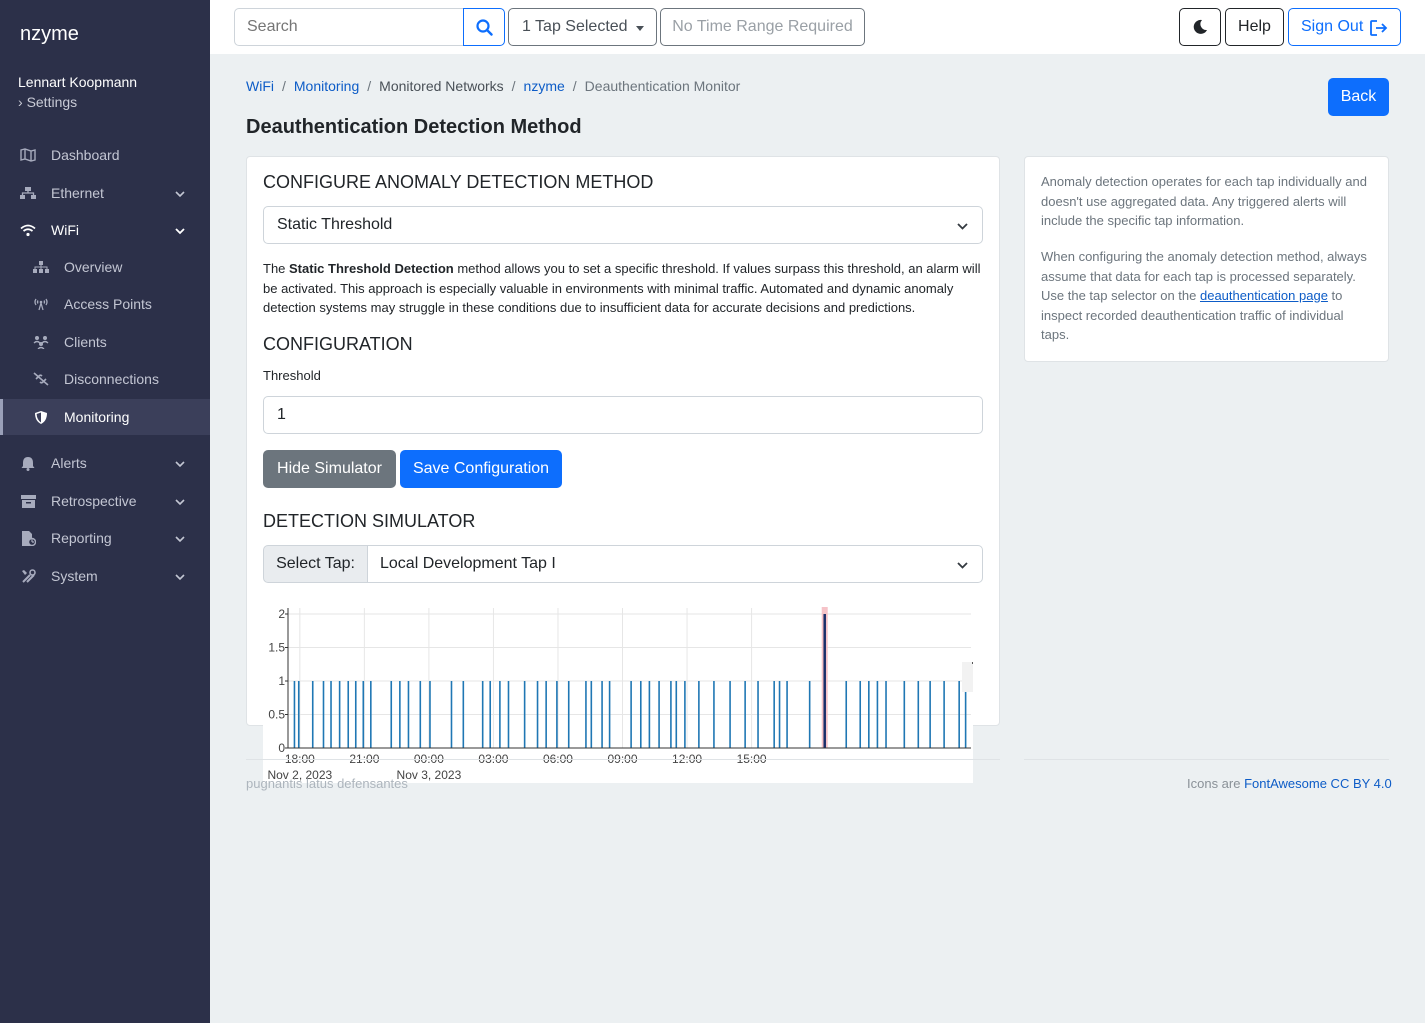  What do you see at coordinates (28, 155) in the screenshot?
I see `map-icon` at bounding box center [28, 155].